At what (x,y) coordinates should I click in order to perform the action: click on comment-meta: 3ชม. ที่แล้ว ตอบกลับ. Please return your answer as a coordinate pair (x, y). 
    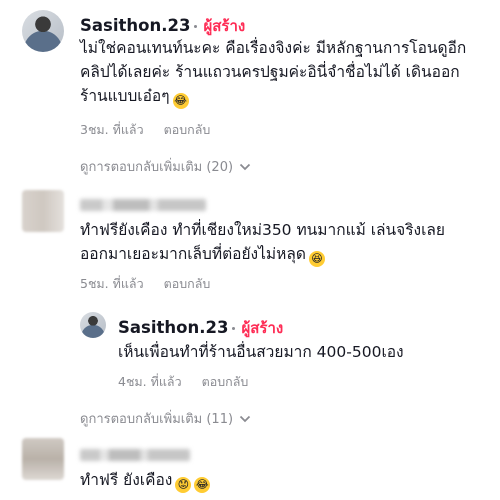
    Looking at the image, I should click on (145, 130).